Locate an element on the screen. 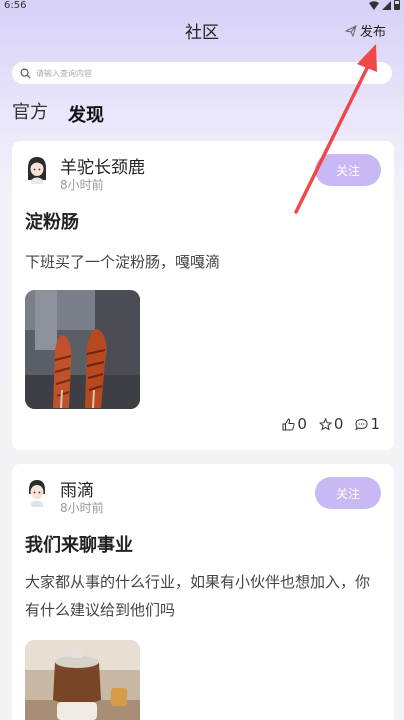  favorite-stat: 0 is located at coordinates (331, 424).